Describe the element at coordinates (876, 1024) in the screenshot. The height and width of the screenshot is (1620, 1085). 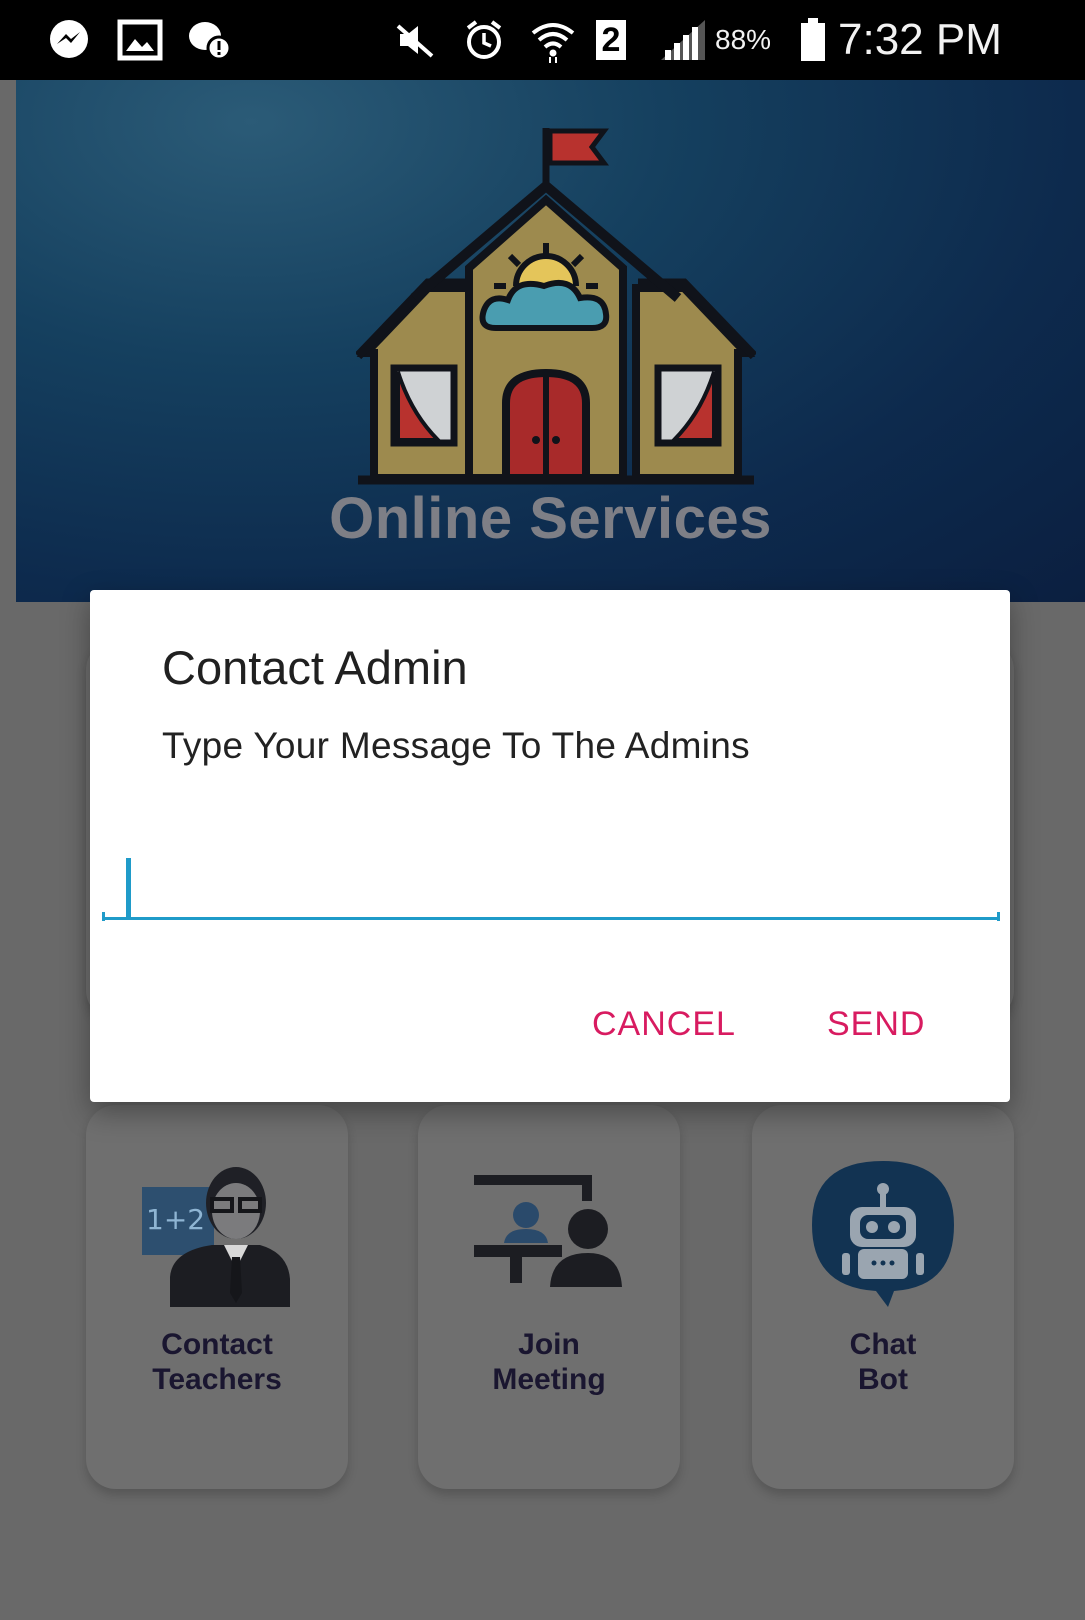
I see `send-button: SEND` at that location.